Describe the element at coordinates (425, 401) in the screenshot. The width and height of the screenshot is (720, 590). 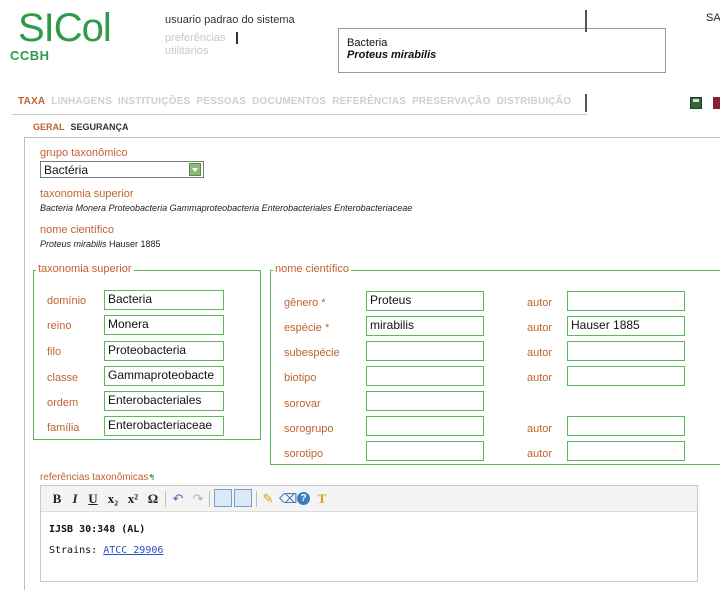
I see `serovar-input` at that location.